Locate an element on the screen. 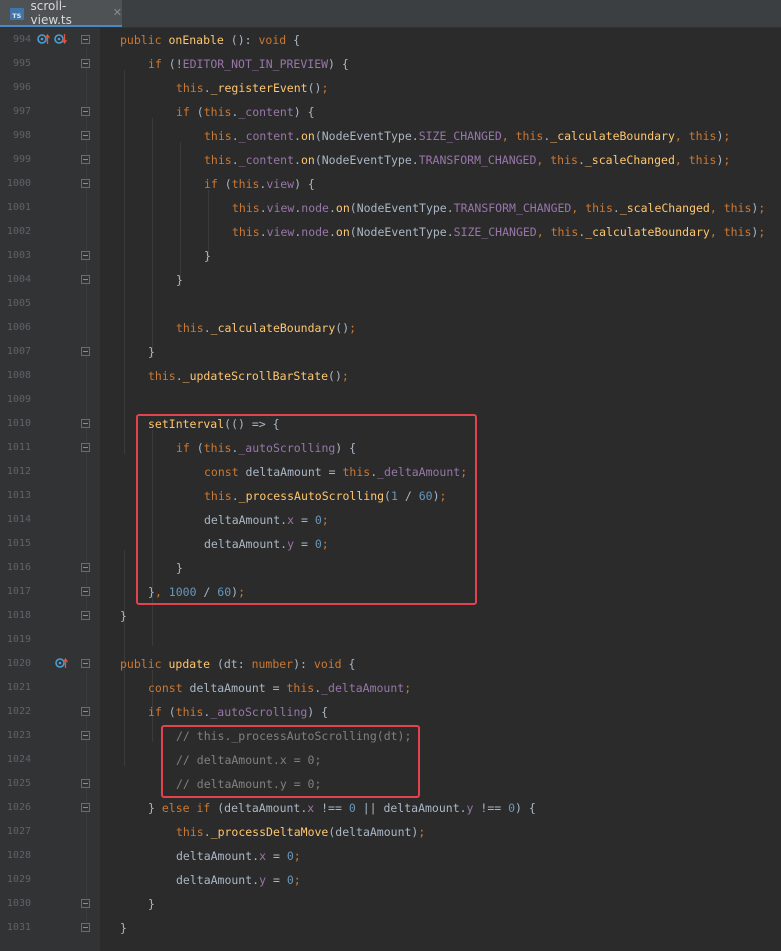 This screenshot has height=951, width=781. override-down-icon is located at coordinates (61, 39).